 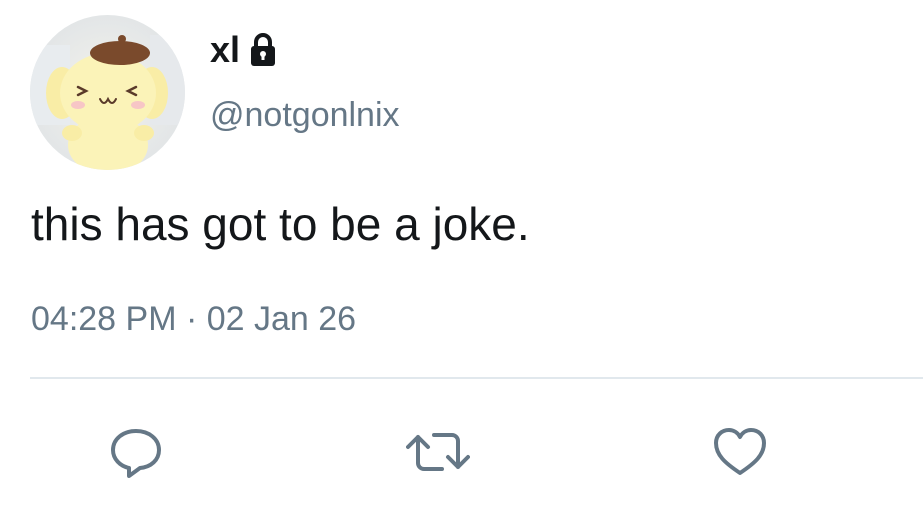 I want to click on divider, so click(x=476, y=378).